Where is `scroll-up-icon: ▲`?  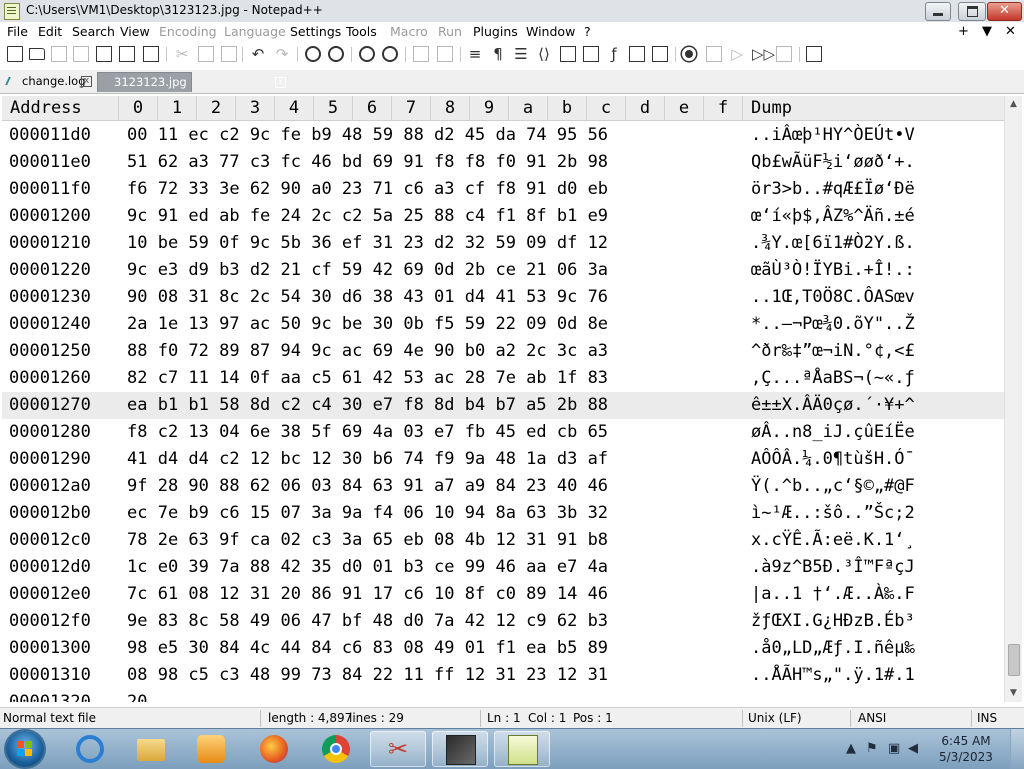 scroll-up-icon: ▲ is located at coordinates (1013, 104).